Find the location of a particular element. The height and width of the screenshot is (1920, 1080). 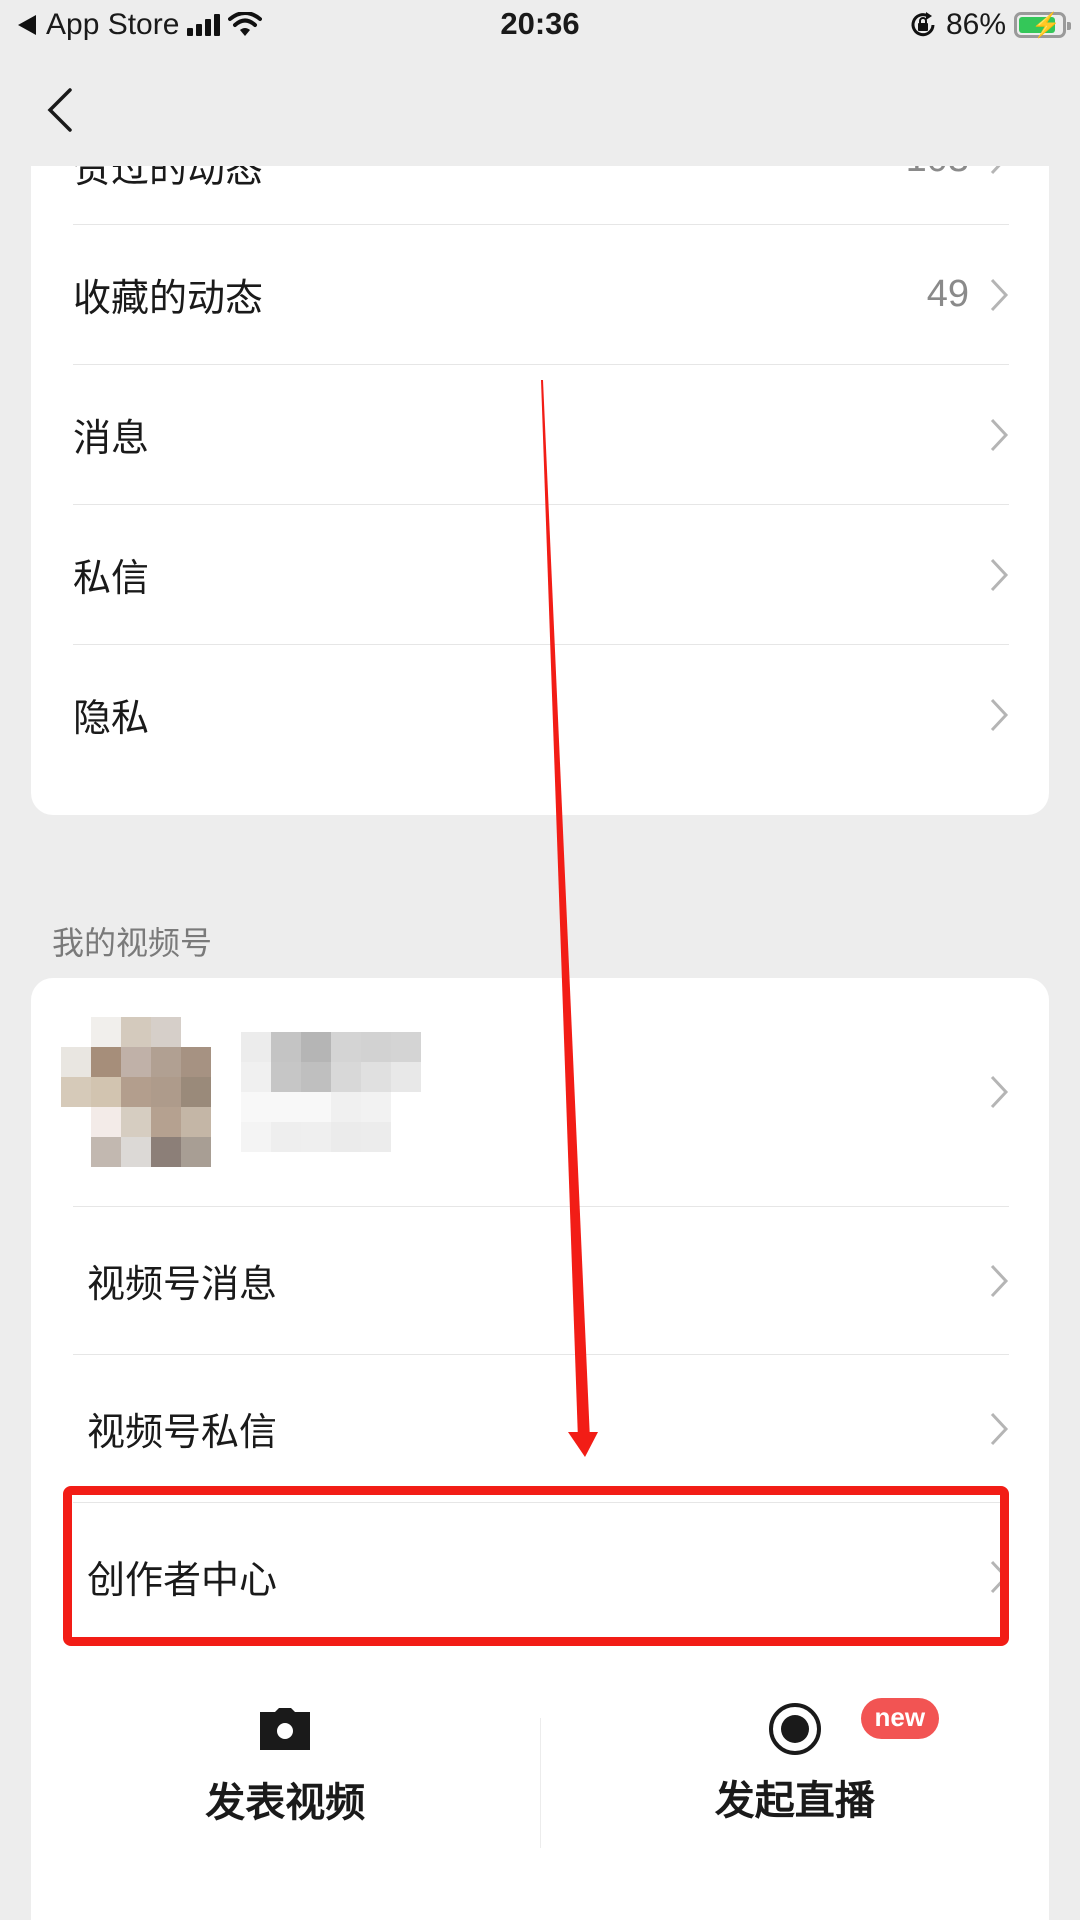

list-item-label: 隐私 is located at coordinates (111, 718).